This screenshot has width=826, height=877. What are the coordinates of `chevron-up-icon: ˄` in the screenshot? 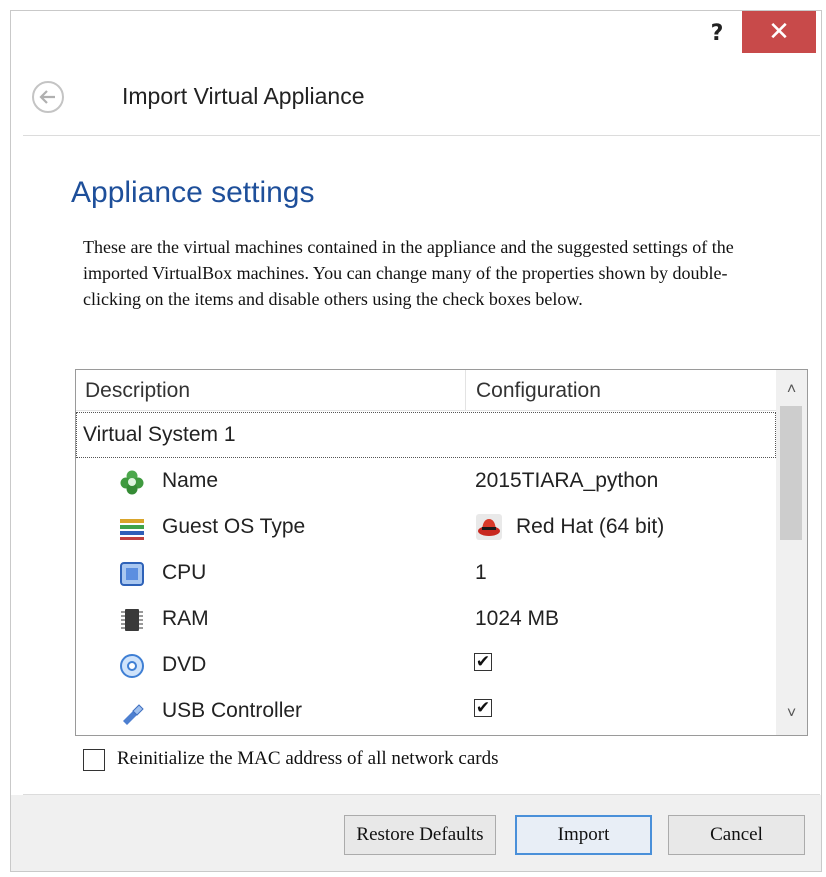 It's located at (791, 389).